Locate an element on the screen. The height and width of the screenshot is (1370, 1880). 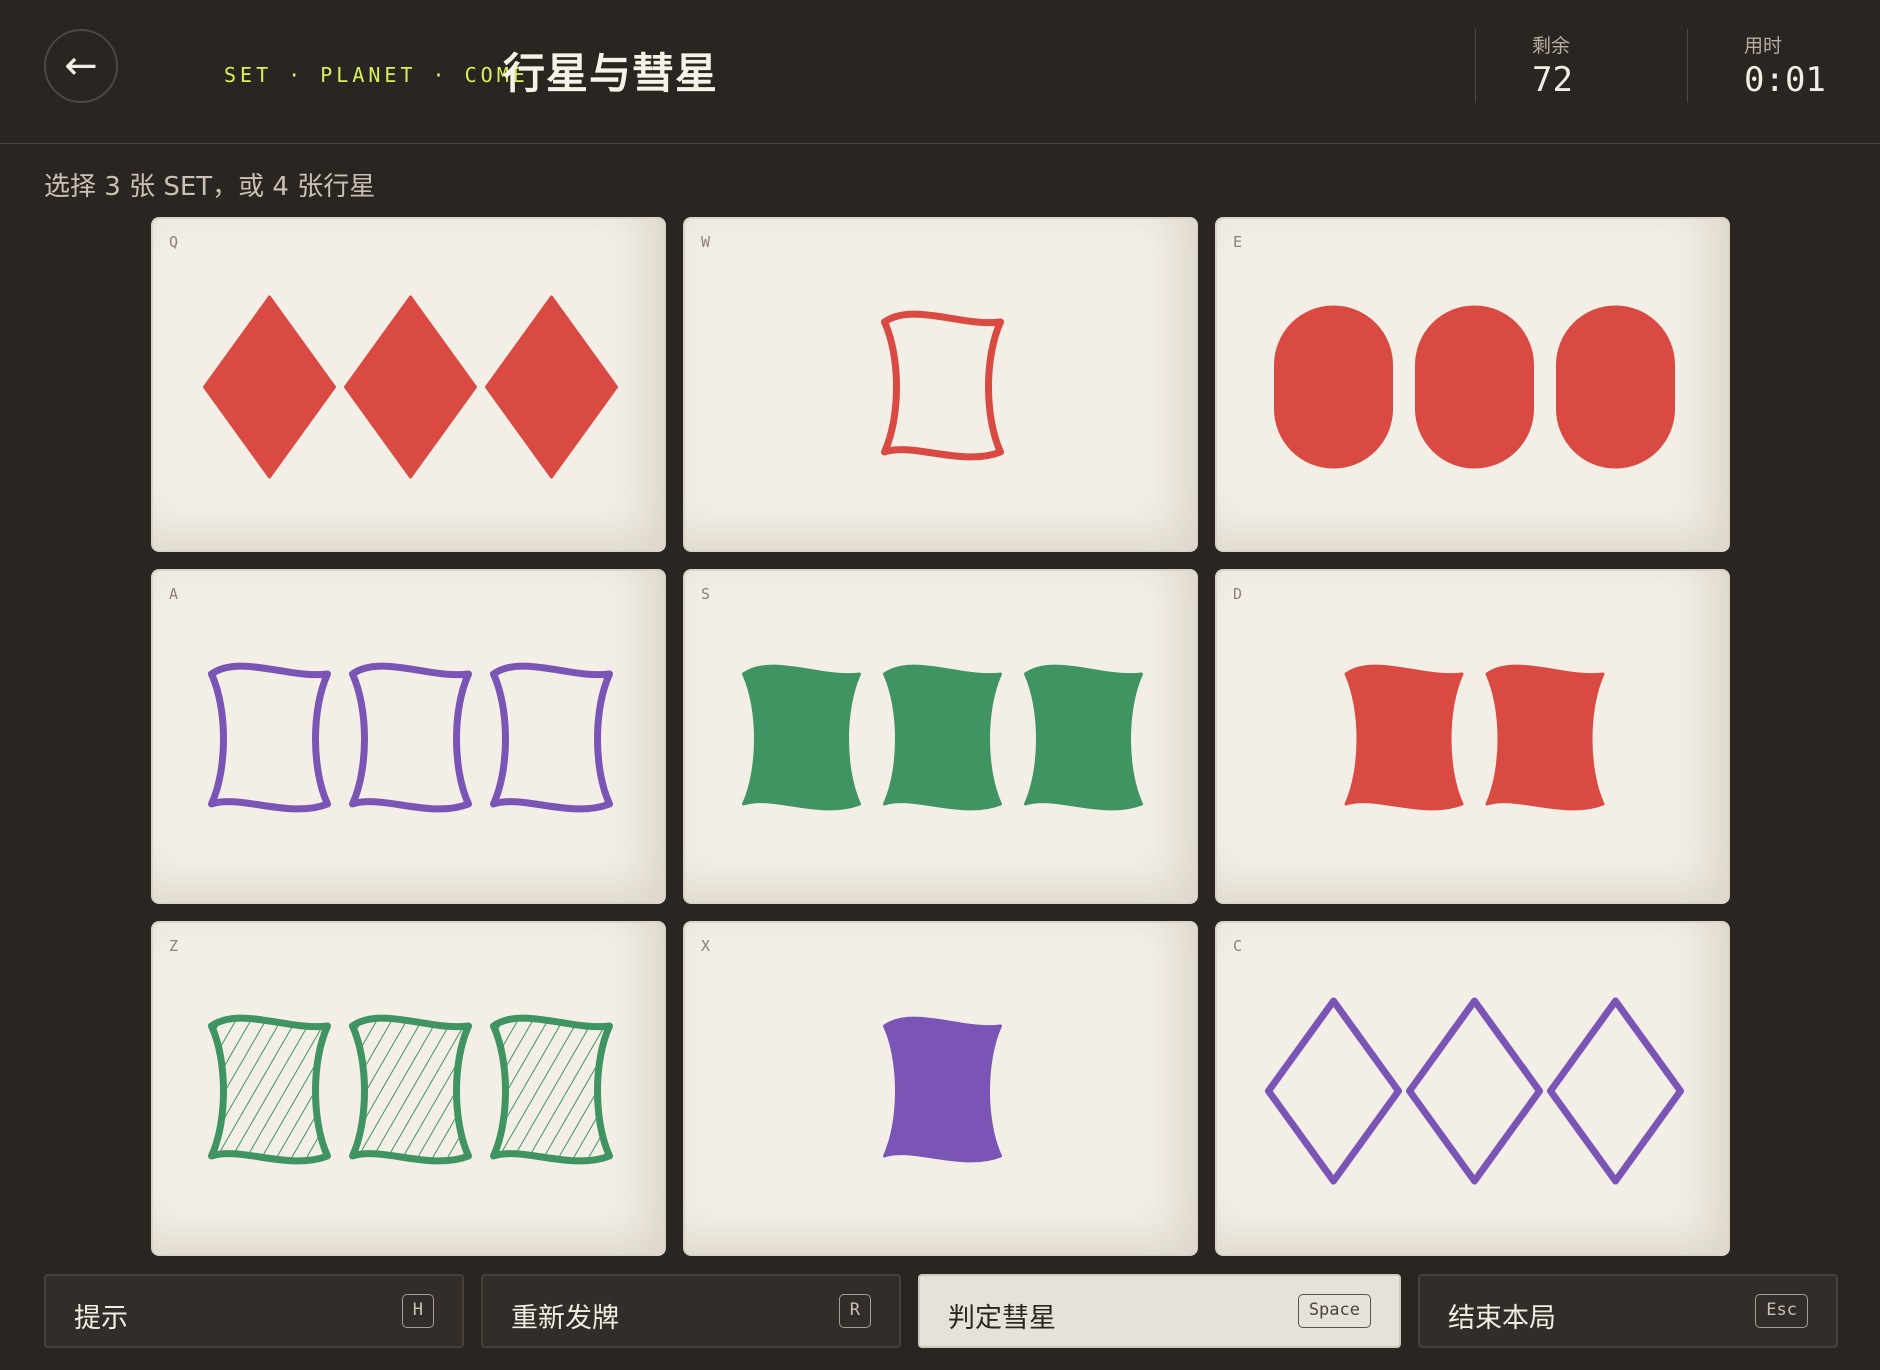
card-z: Z is located at coordinates (408, 1088).